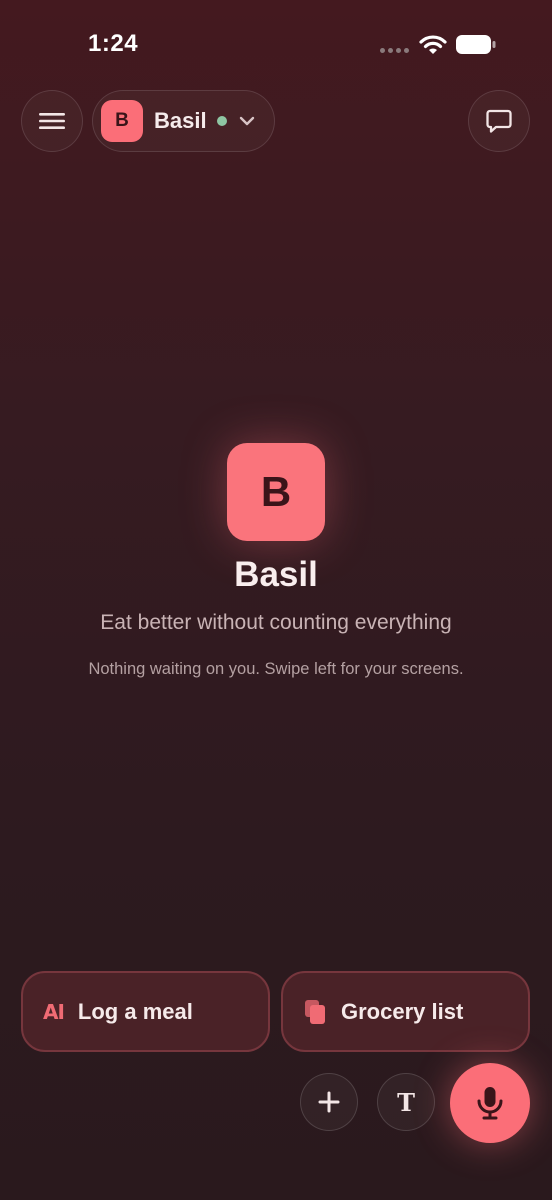 The image size is (552, 1200). Describe the element at coordinates (276, 622) in the screenshot. I see `assistant-tagline: Eat better without counting everything` at that location.